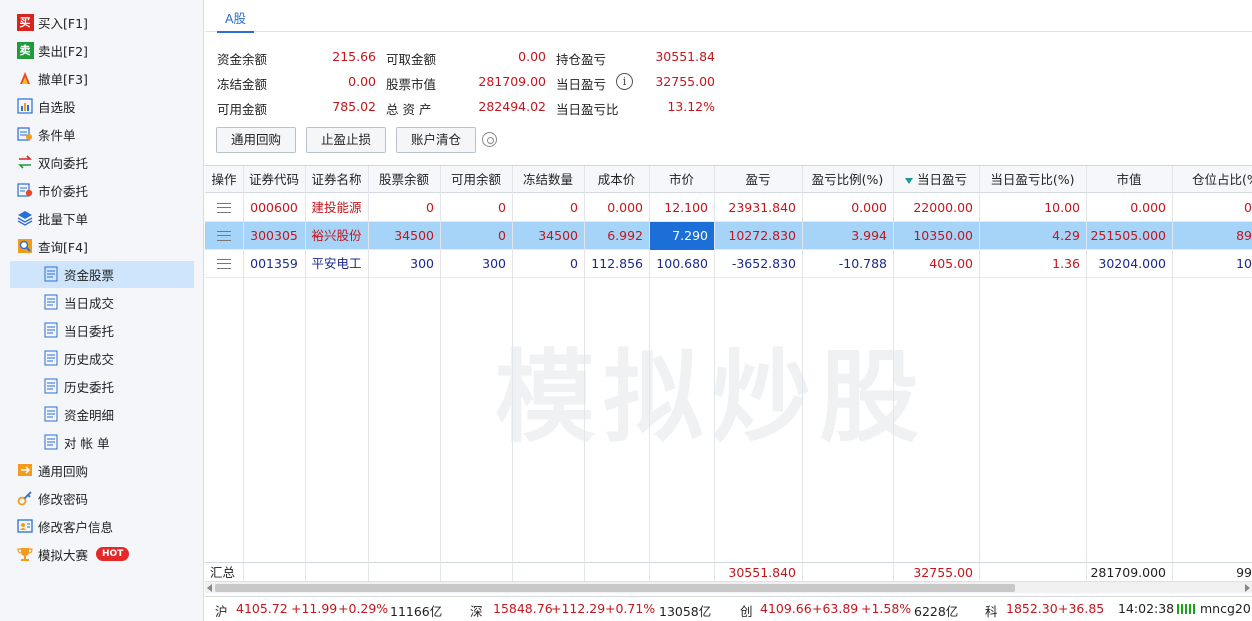 This screenshot has width=1252, height=621. What do you see at coordinates (1247, 588) in the screenshot?
I see `scroll-right-icon` at bounding box center [1247, 588].